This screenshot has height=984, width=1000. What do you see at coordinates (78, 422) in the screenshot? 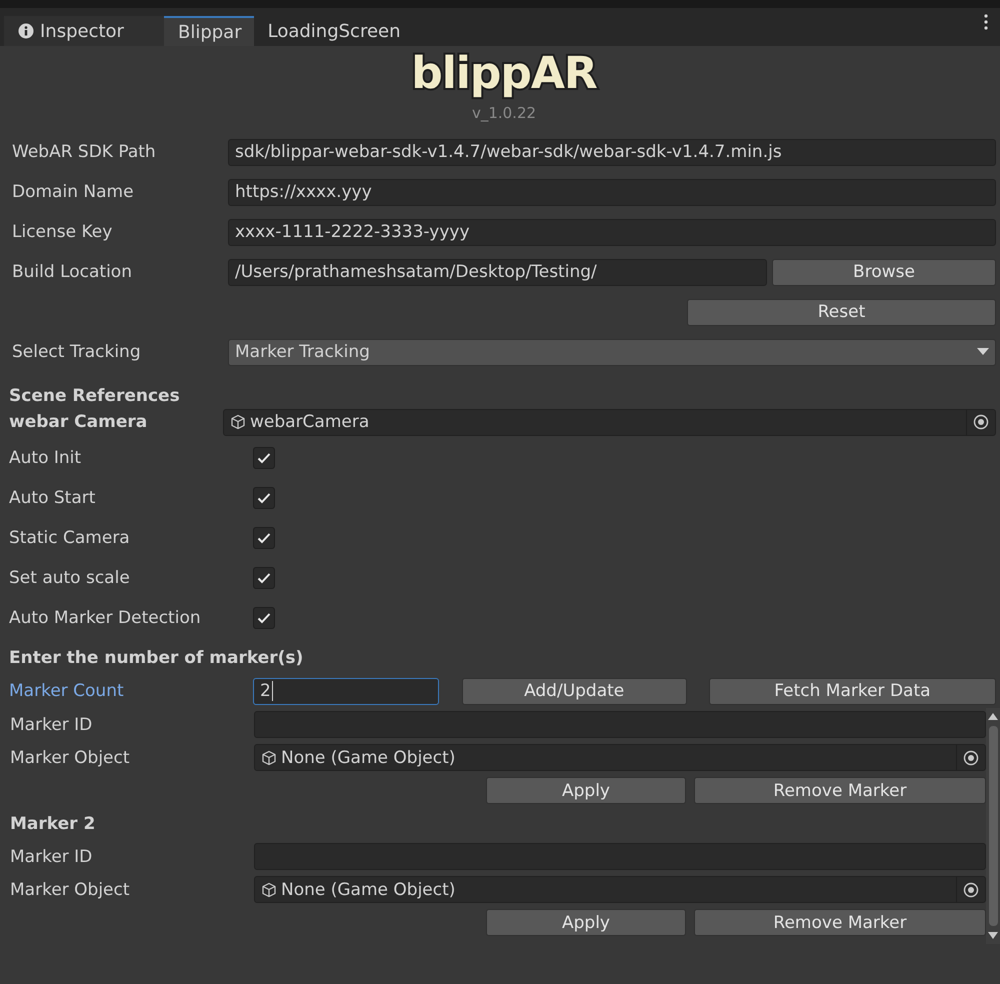
I see `field-label: webar Camera` at bounding box center [78, 422].